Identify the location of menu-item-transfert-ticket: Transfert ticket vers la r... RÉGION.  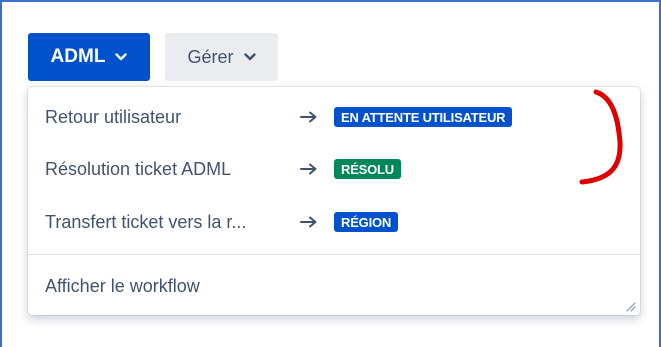
(334, 222).